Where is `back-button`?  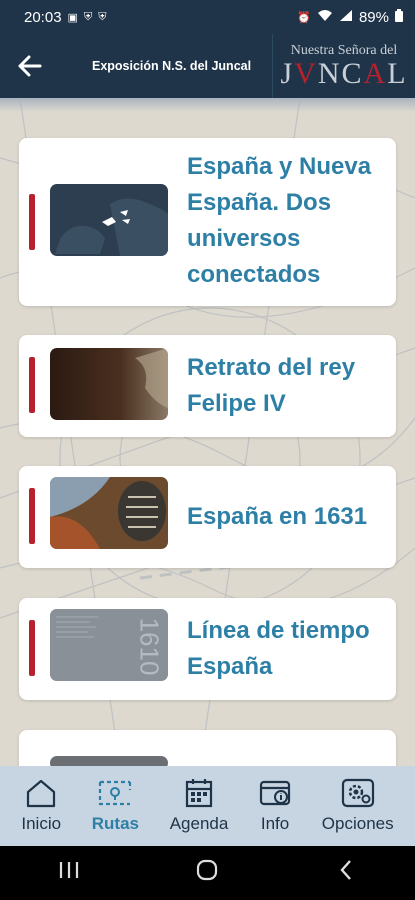
back-button is located at coordinates (30, 66).